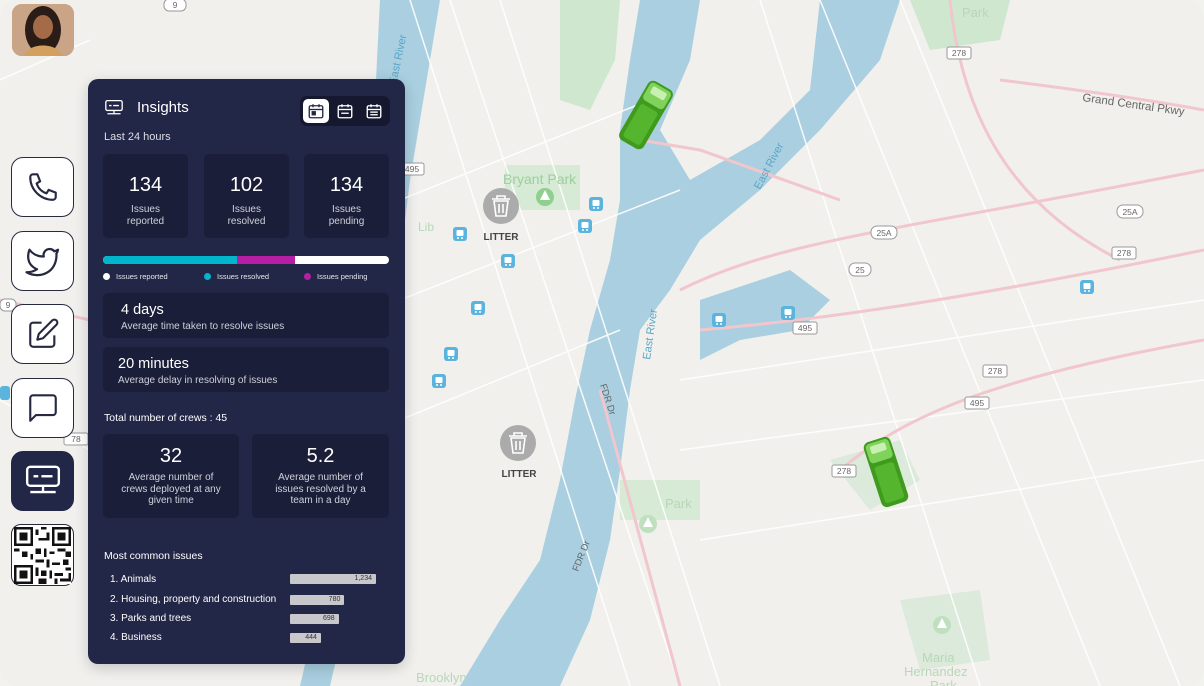  Describe the element at coordinates (314, 619) in the screenshot. I see `issue-bar-parks: 698` at that location.